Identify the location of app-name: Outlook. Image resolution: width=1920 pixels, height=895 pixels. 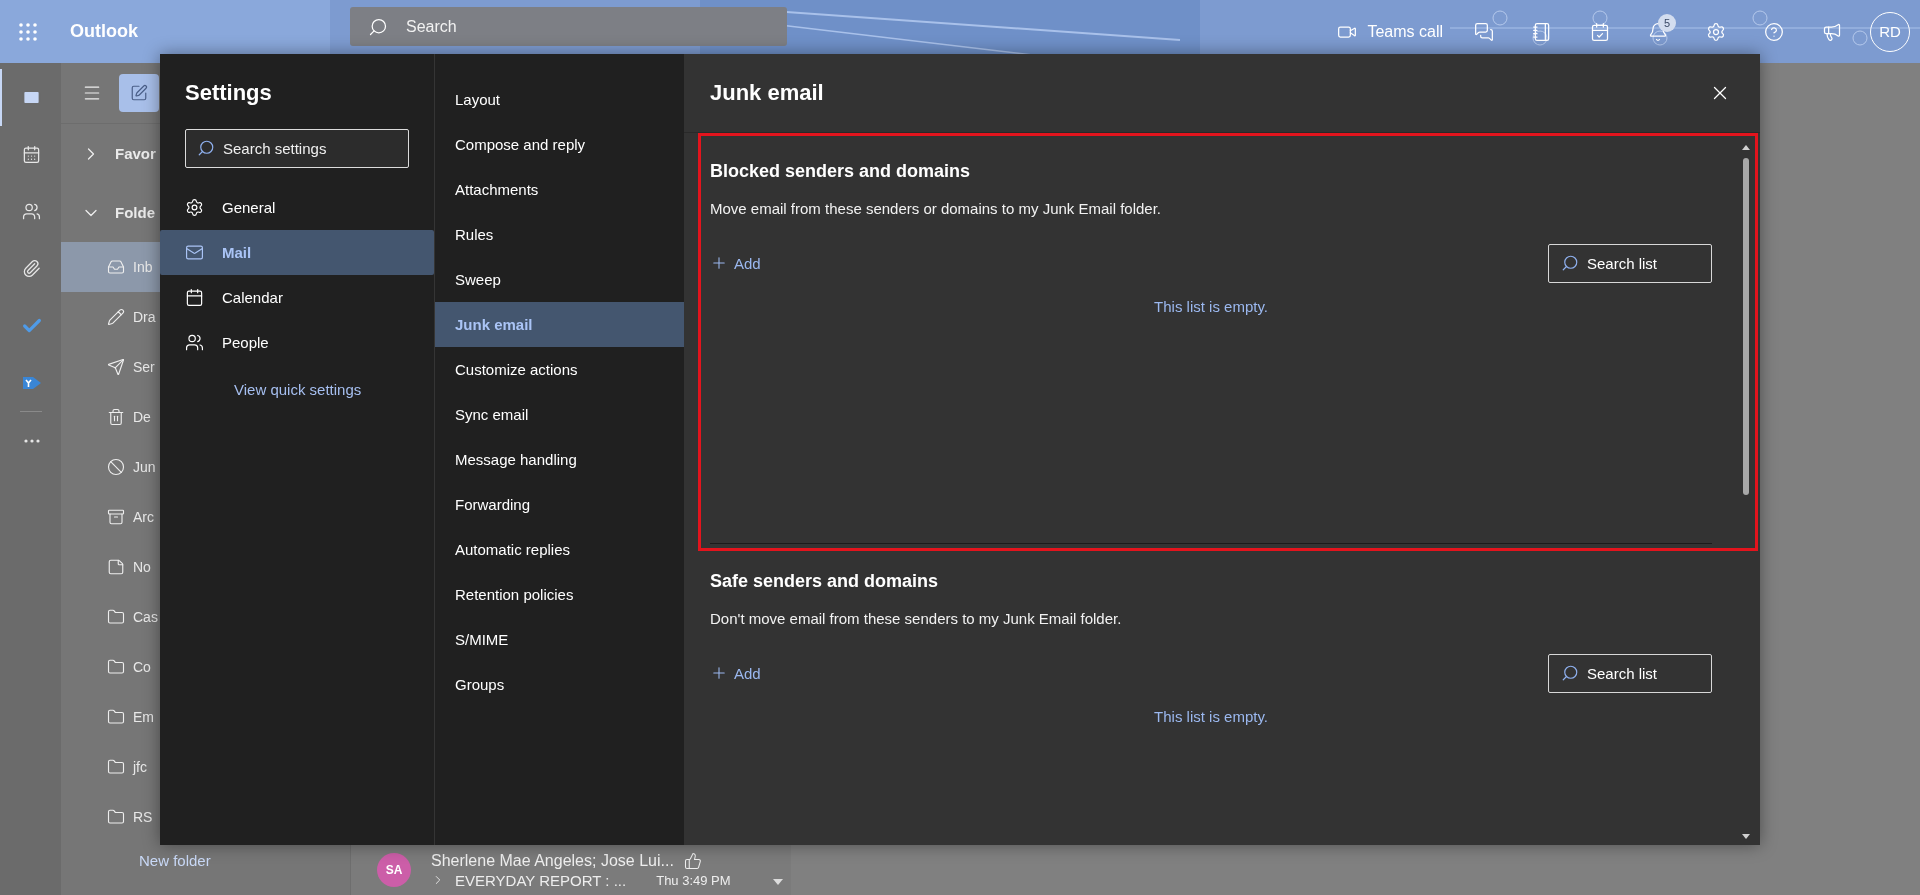
(104, 31).